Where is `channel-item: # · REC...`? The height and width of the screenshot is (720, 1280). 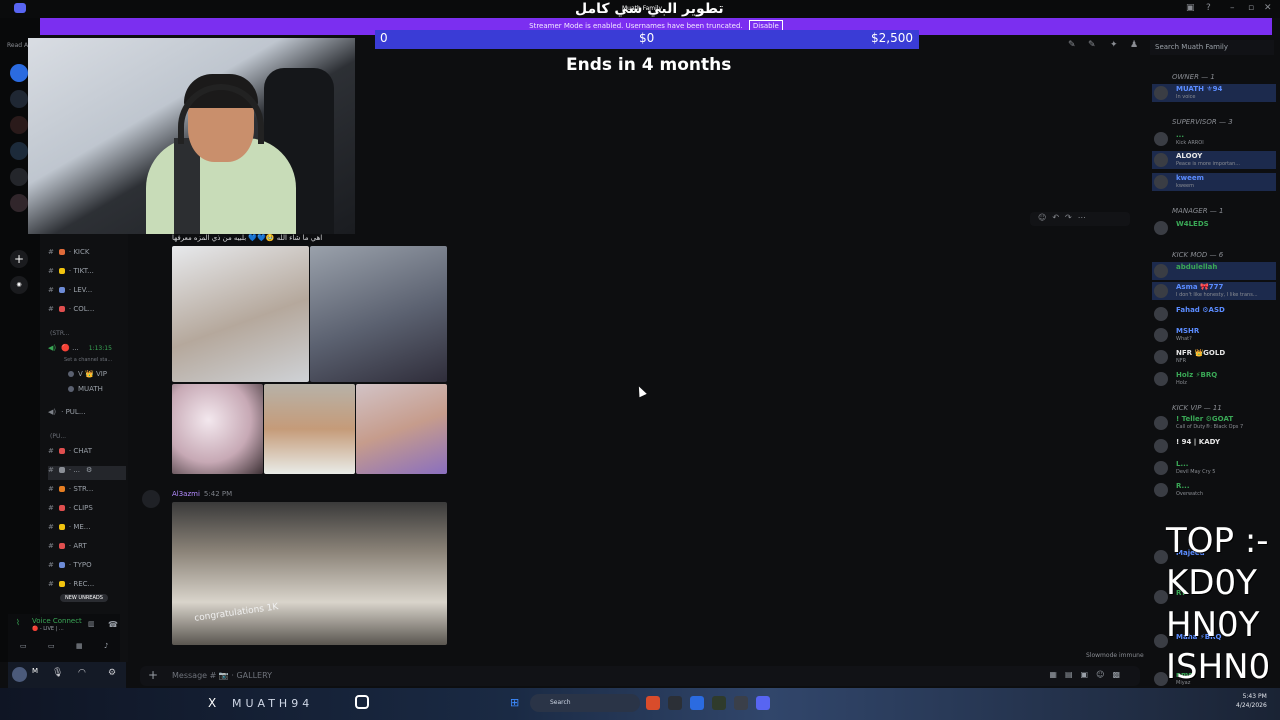
channel-item: # · REC... is located at coordinates (71, 587).